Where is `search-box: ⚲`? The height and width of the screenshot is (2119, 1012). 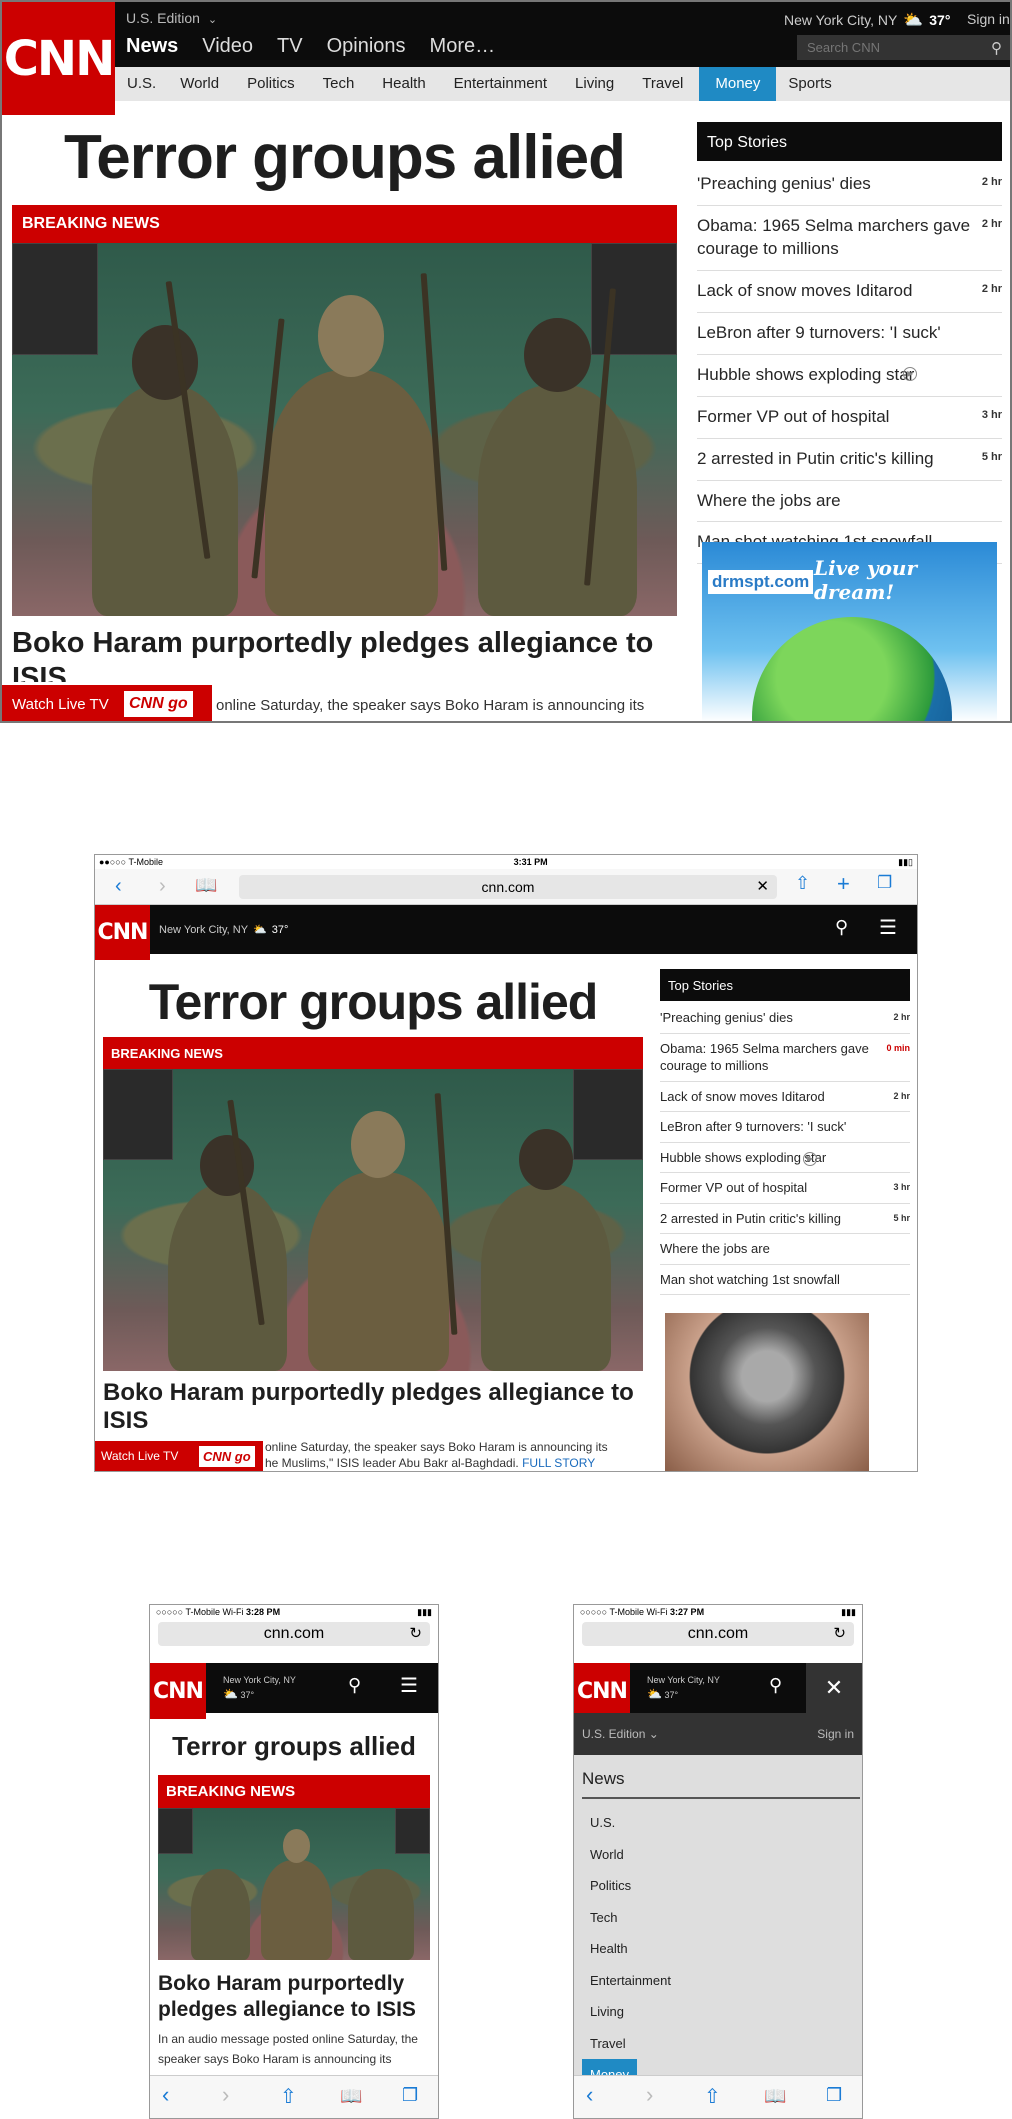
search-box: ⚲ is located at coordinates (903, 47).